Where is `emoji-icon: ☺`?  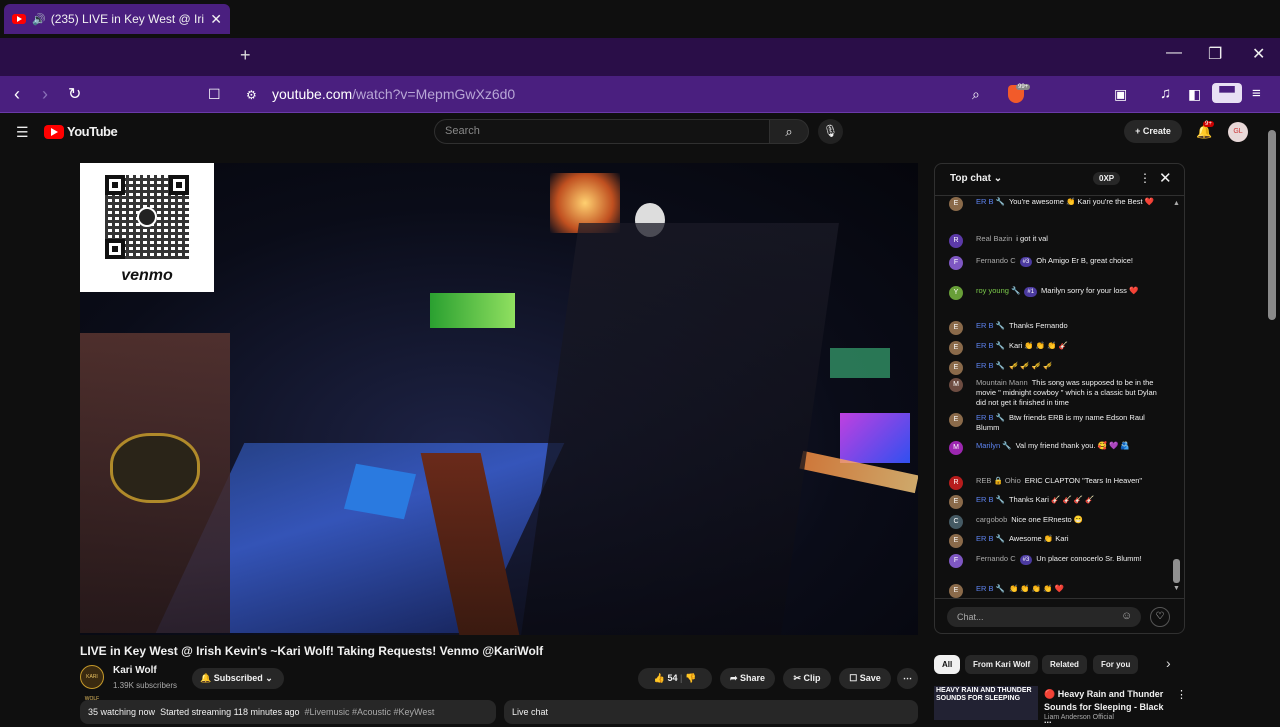 emoji-icon: ☺ is located at coordinates (1126, 616).